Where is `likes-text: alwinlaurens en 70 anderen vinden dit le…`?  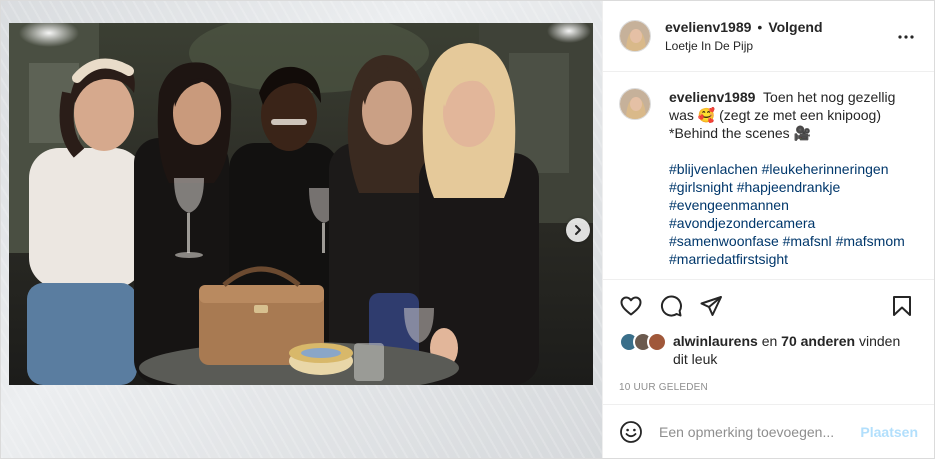
likes-text: alwinlaurens en 70 anderen vinden dit le… is located at coordinates (795, 350).